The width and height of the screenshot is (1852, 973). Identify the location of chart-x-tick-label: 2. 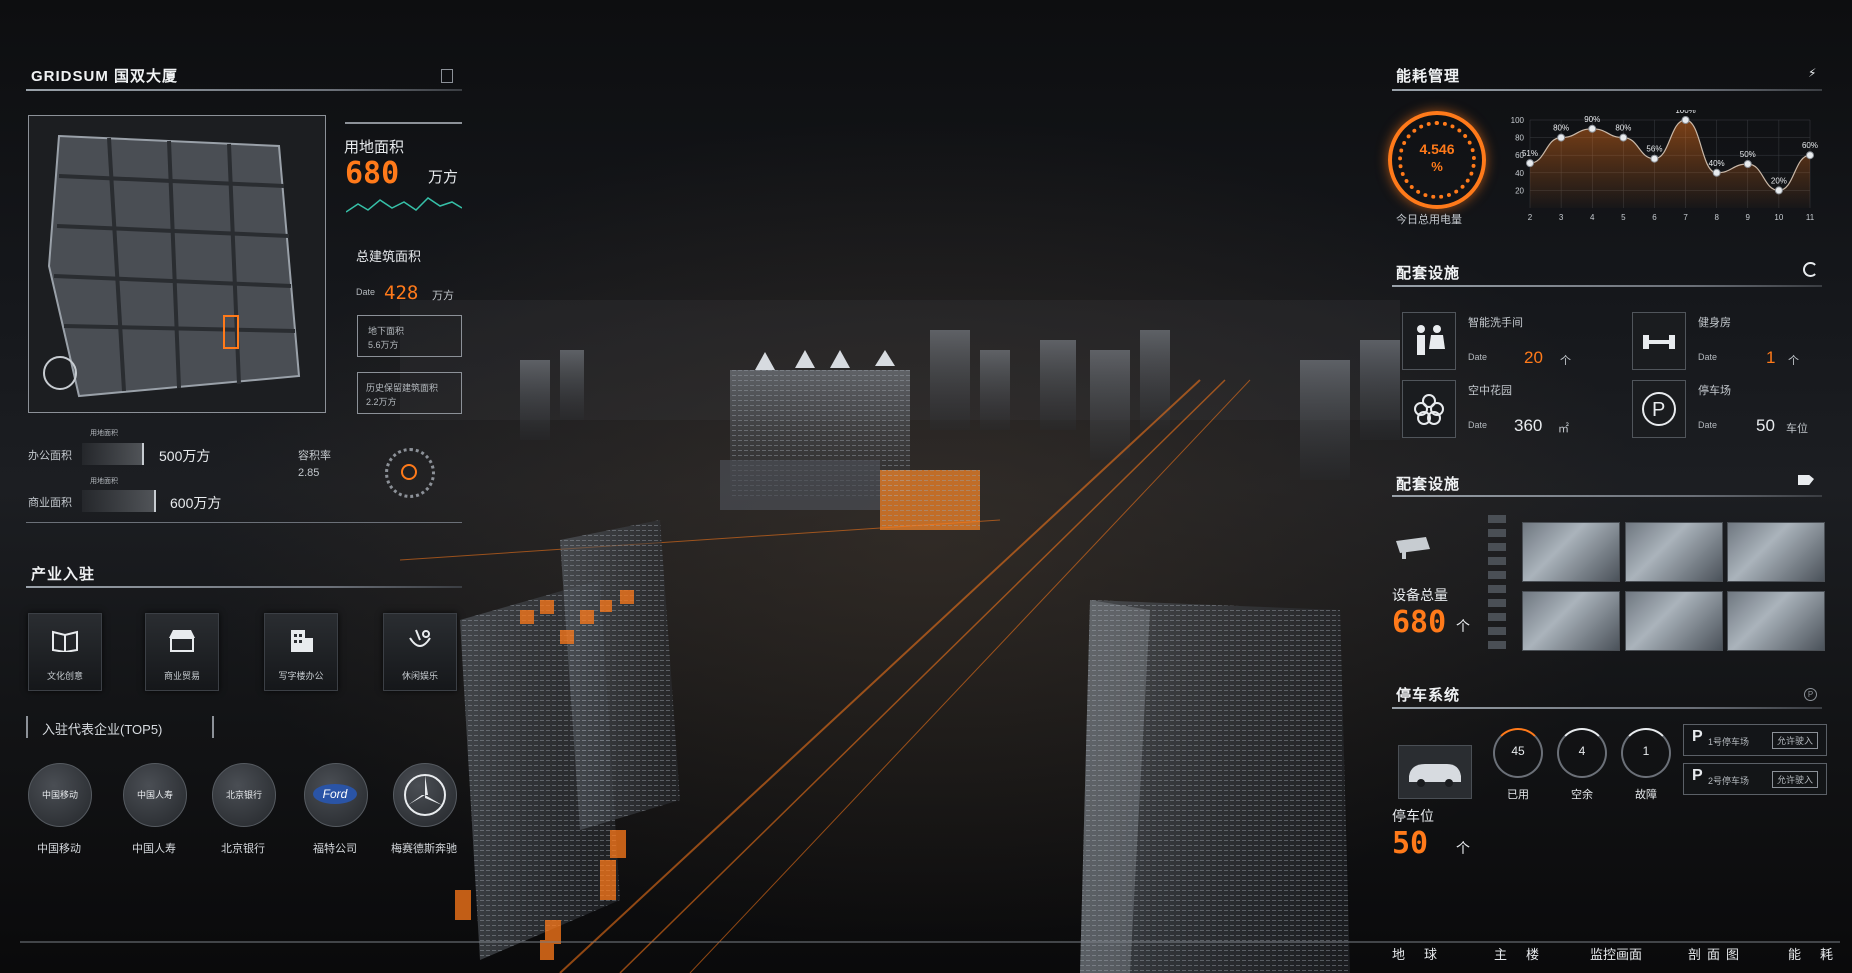
(1530, 217).